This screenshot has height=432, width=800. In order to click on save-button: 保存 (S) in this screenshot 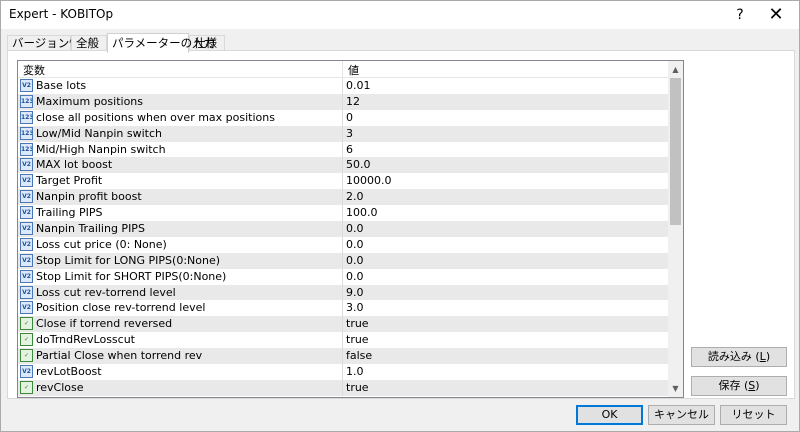, I will do `click(739, 386)`.